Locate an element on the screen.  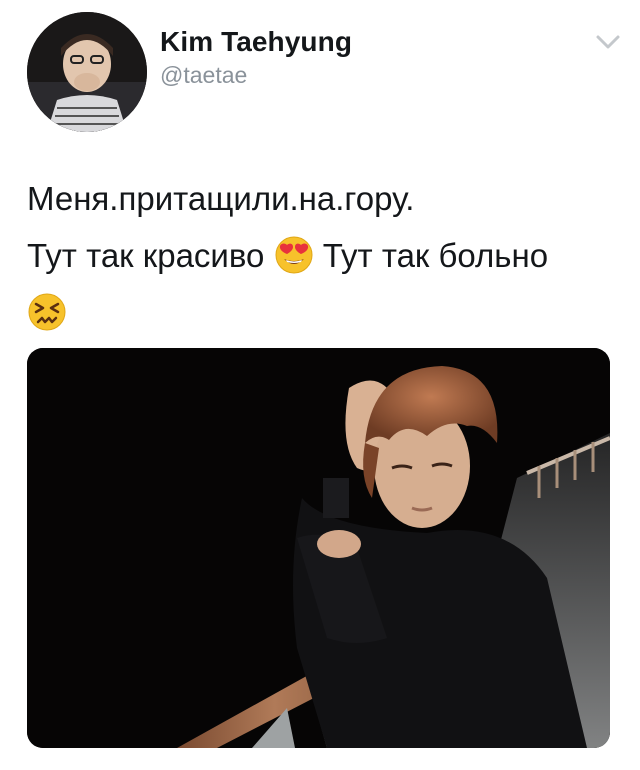
confounded-face-emoji-icon is located at coordinates (47, 312).